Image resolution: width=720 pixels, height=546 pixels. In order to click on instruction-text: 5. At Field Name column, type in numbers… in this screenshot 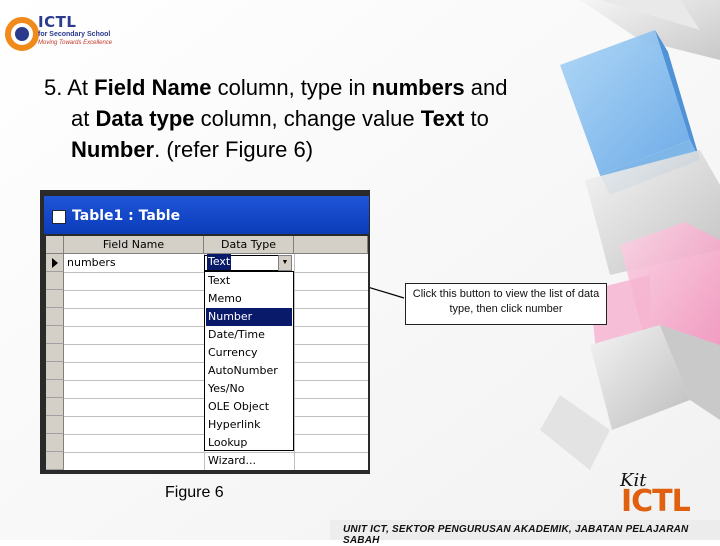, I will do `click(276, 118)`.